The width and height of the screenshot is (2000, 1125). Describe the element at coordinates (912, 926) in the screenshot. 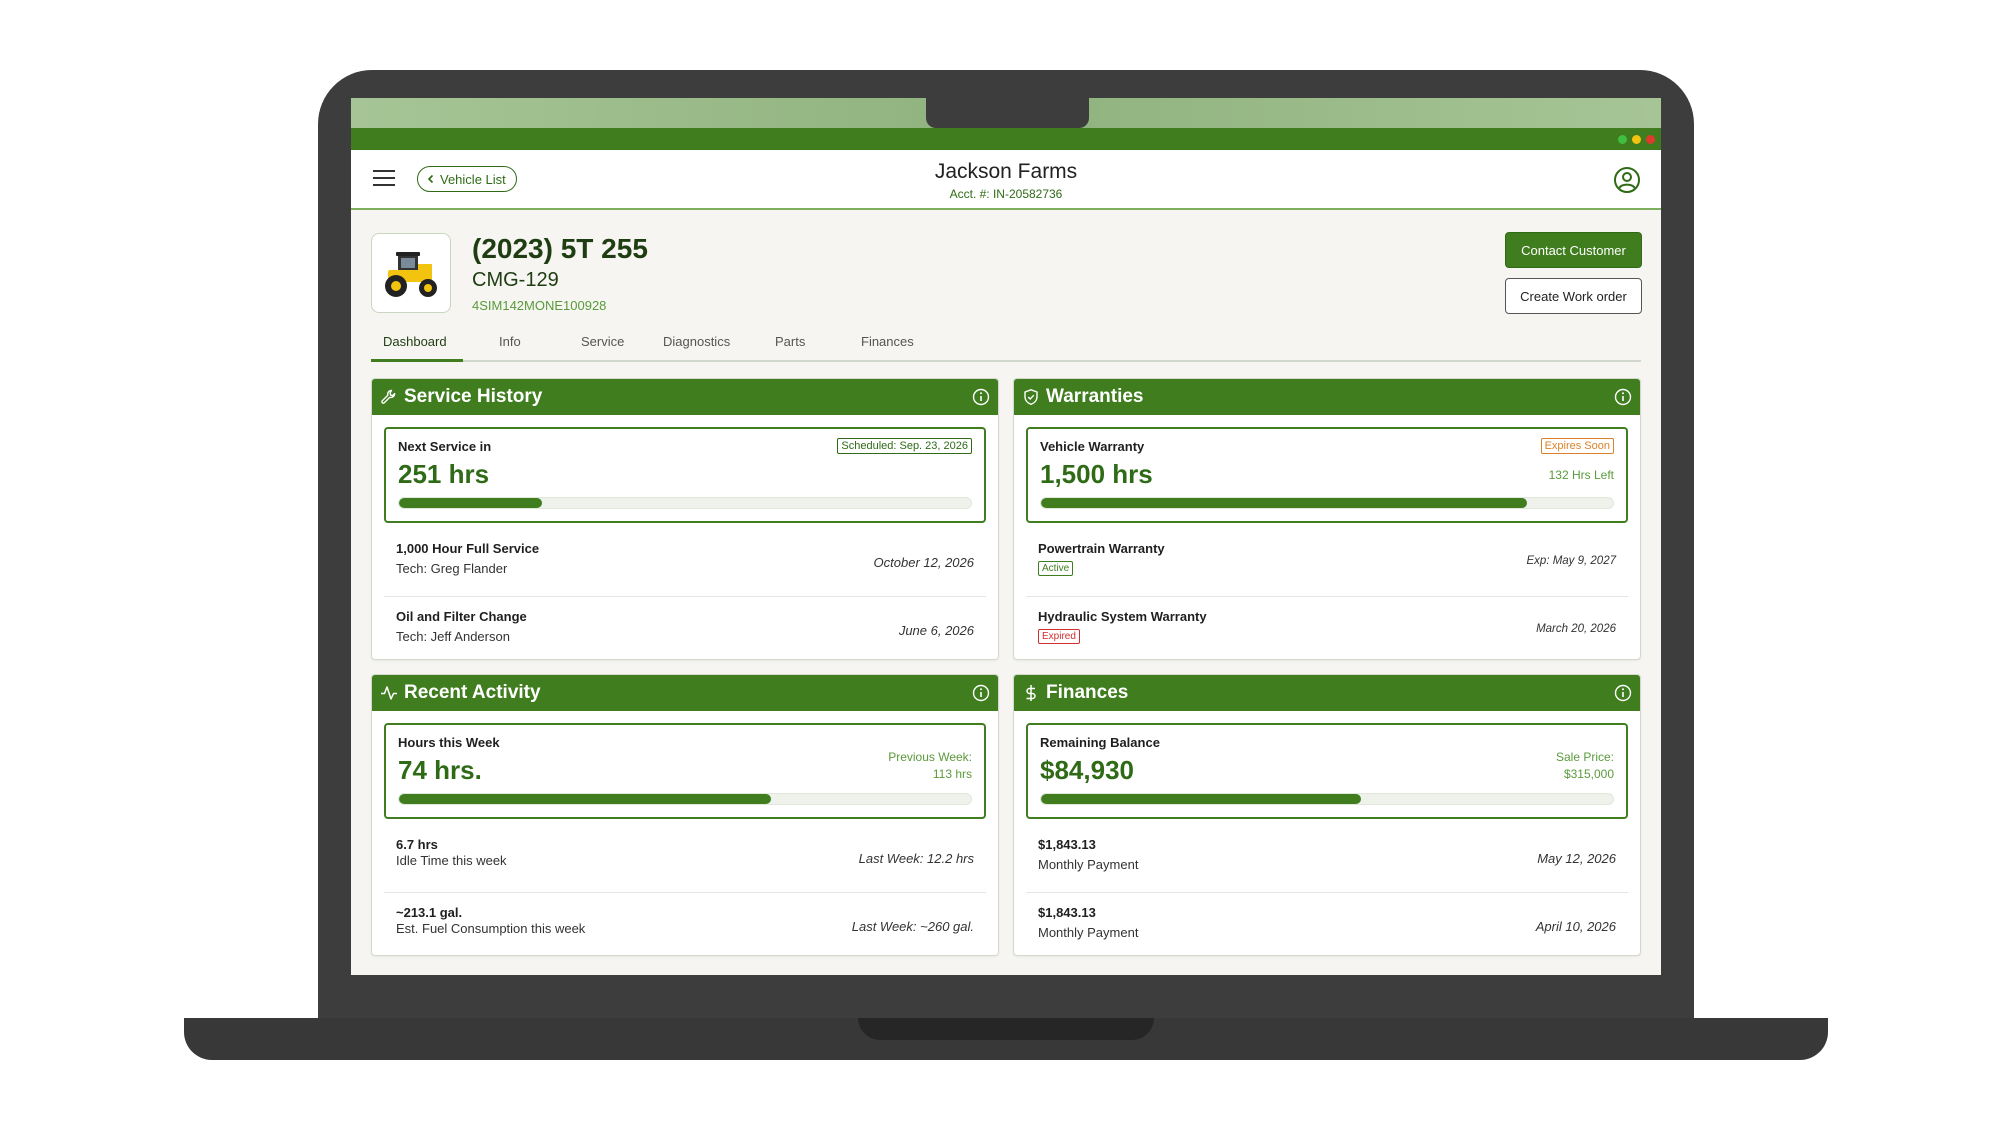

I see `row-comparison: Last Week: ~260 gal.` at that location.